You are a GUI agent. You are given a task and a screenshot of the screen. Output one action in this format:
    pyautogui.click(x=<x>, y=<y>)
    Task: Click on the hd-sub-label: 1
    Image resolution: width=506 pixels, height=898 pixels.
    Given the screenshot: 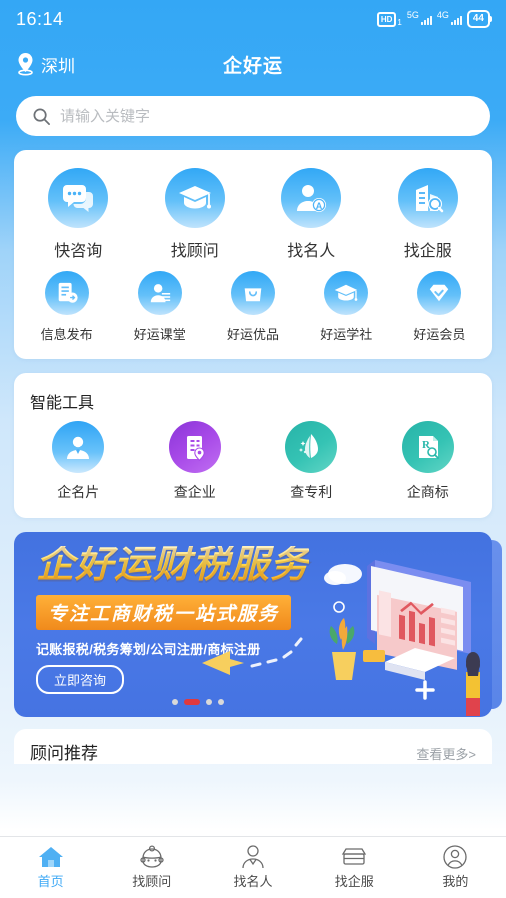 What is the action you would take?
    pyautogui.click(x=399, y=22)
    